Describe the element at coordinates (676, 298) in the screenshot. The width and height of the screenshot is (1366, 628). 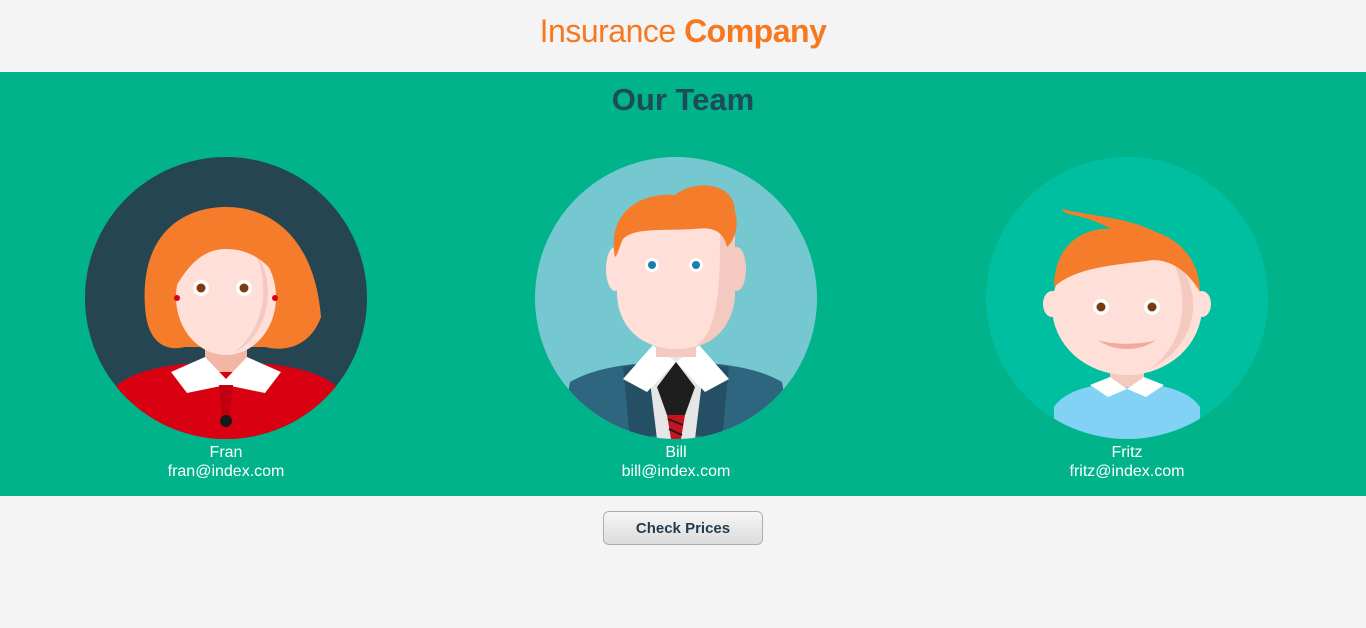
I see `man-avatar-icon` at that location.